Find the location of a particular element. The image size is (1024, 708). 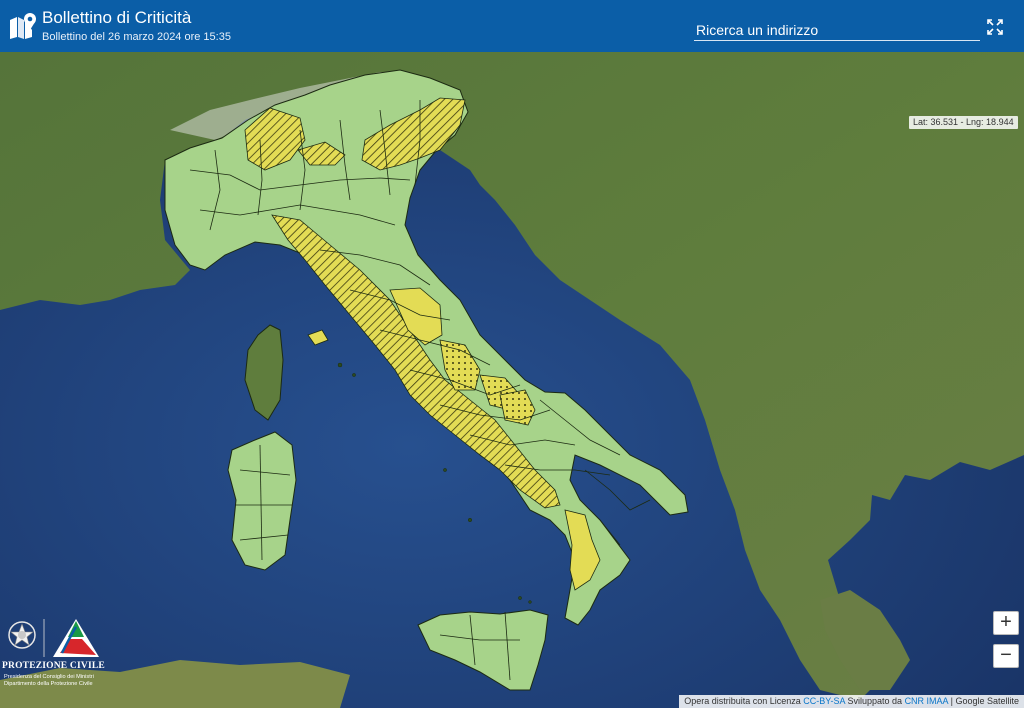

fullscreen-icon is located at coordinates (995, 27).